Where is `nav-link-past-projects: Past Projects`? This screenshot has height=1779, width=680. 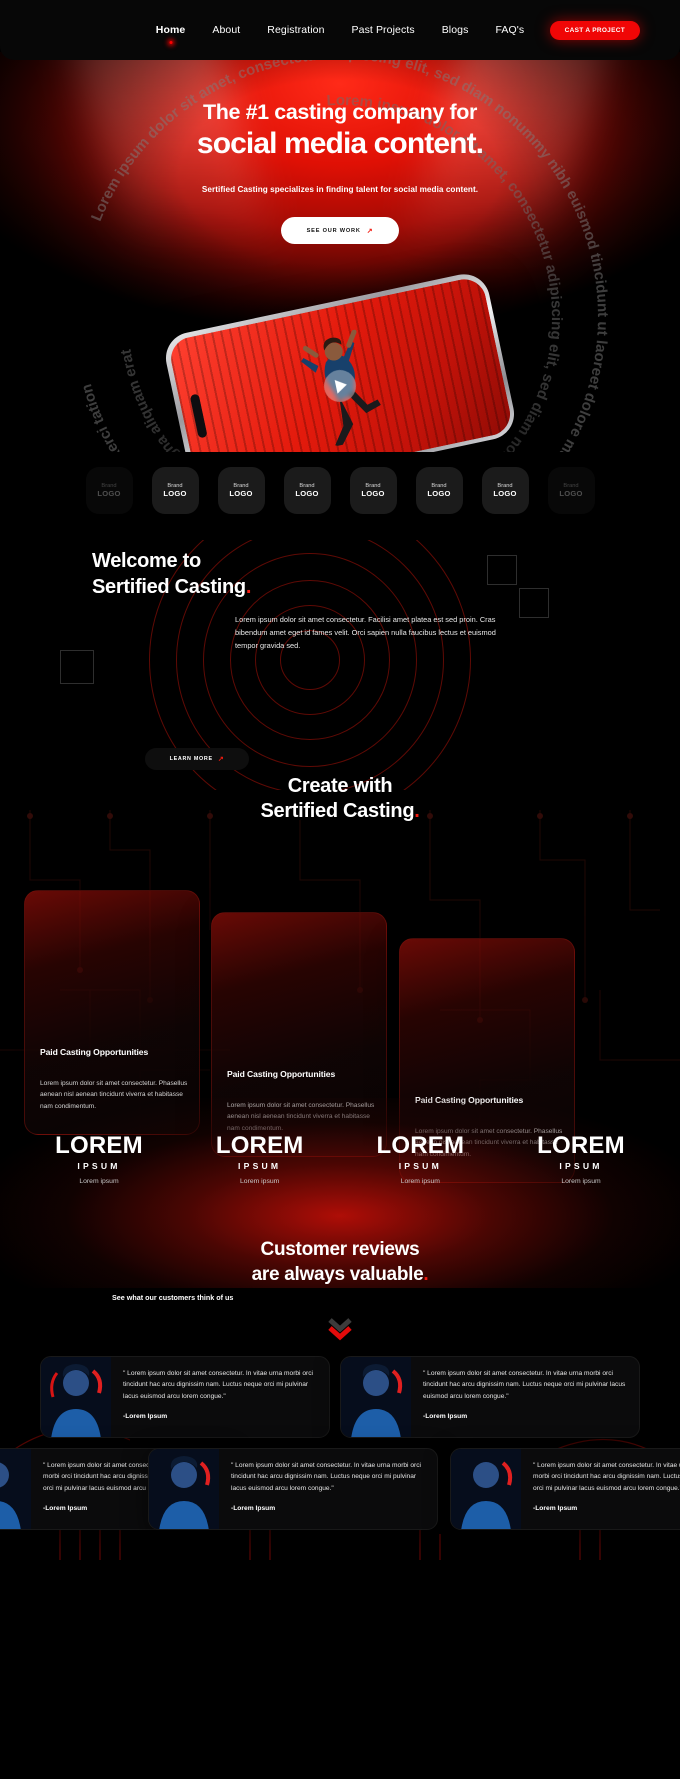 nav-link-past-projects: Past Projects is located at coordinates (383, 30).